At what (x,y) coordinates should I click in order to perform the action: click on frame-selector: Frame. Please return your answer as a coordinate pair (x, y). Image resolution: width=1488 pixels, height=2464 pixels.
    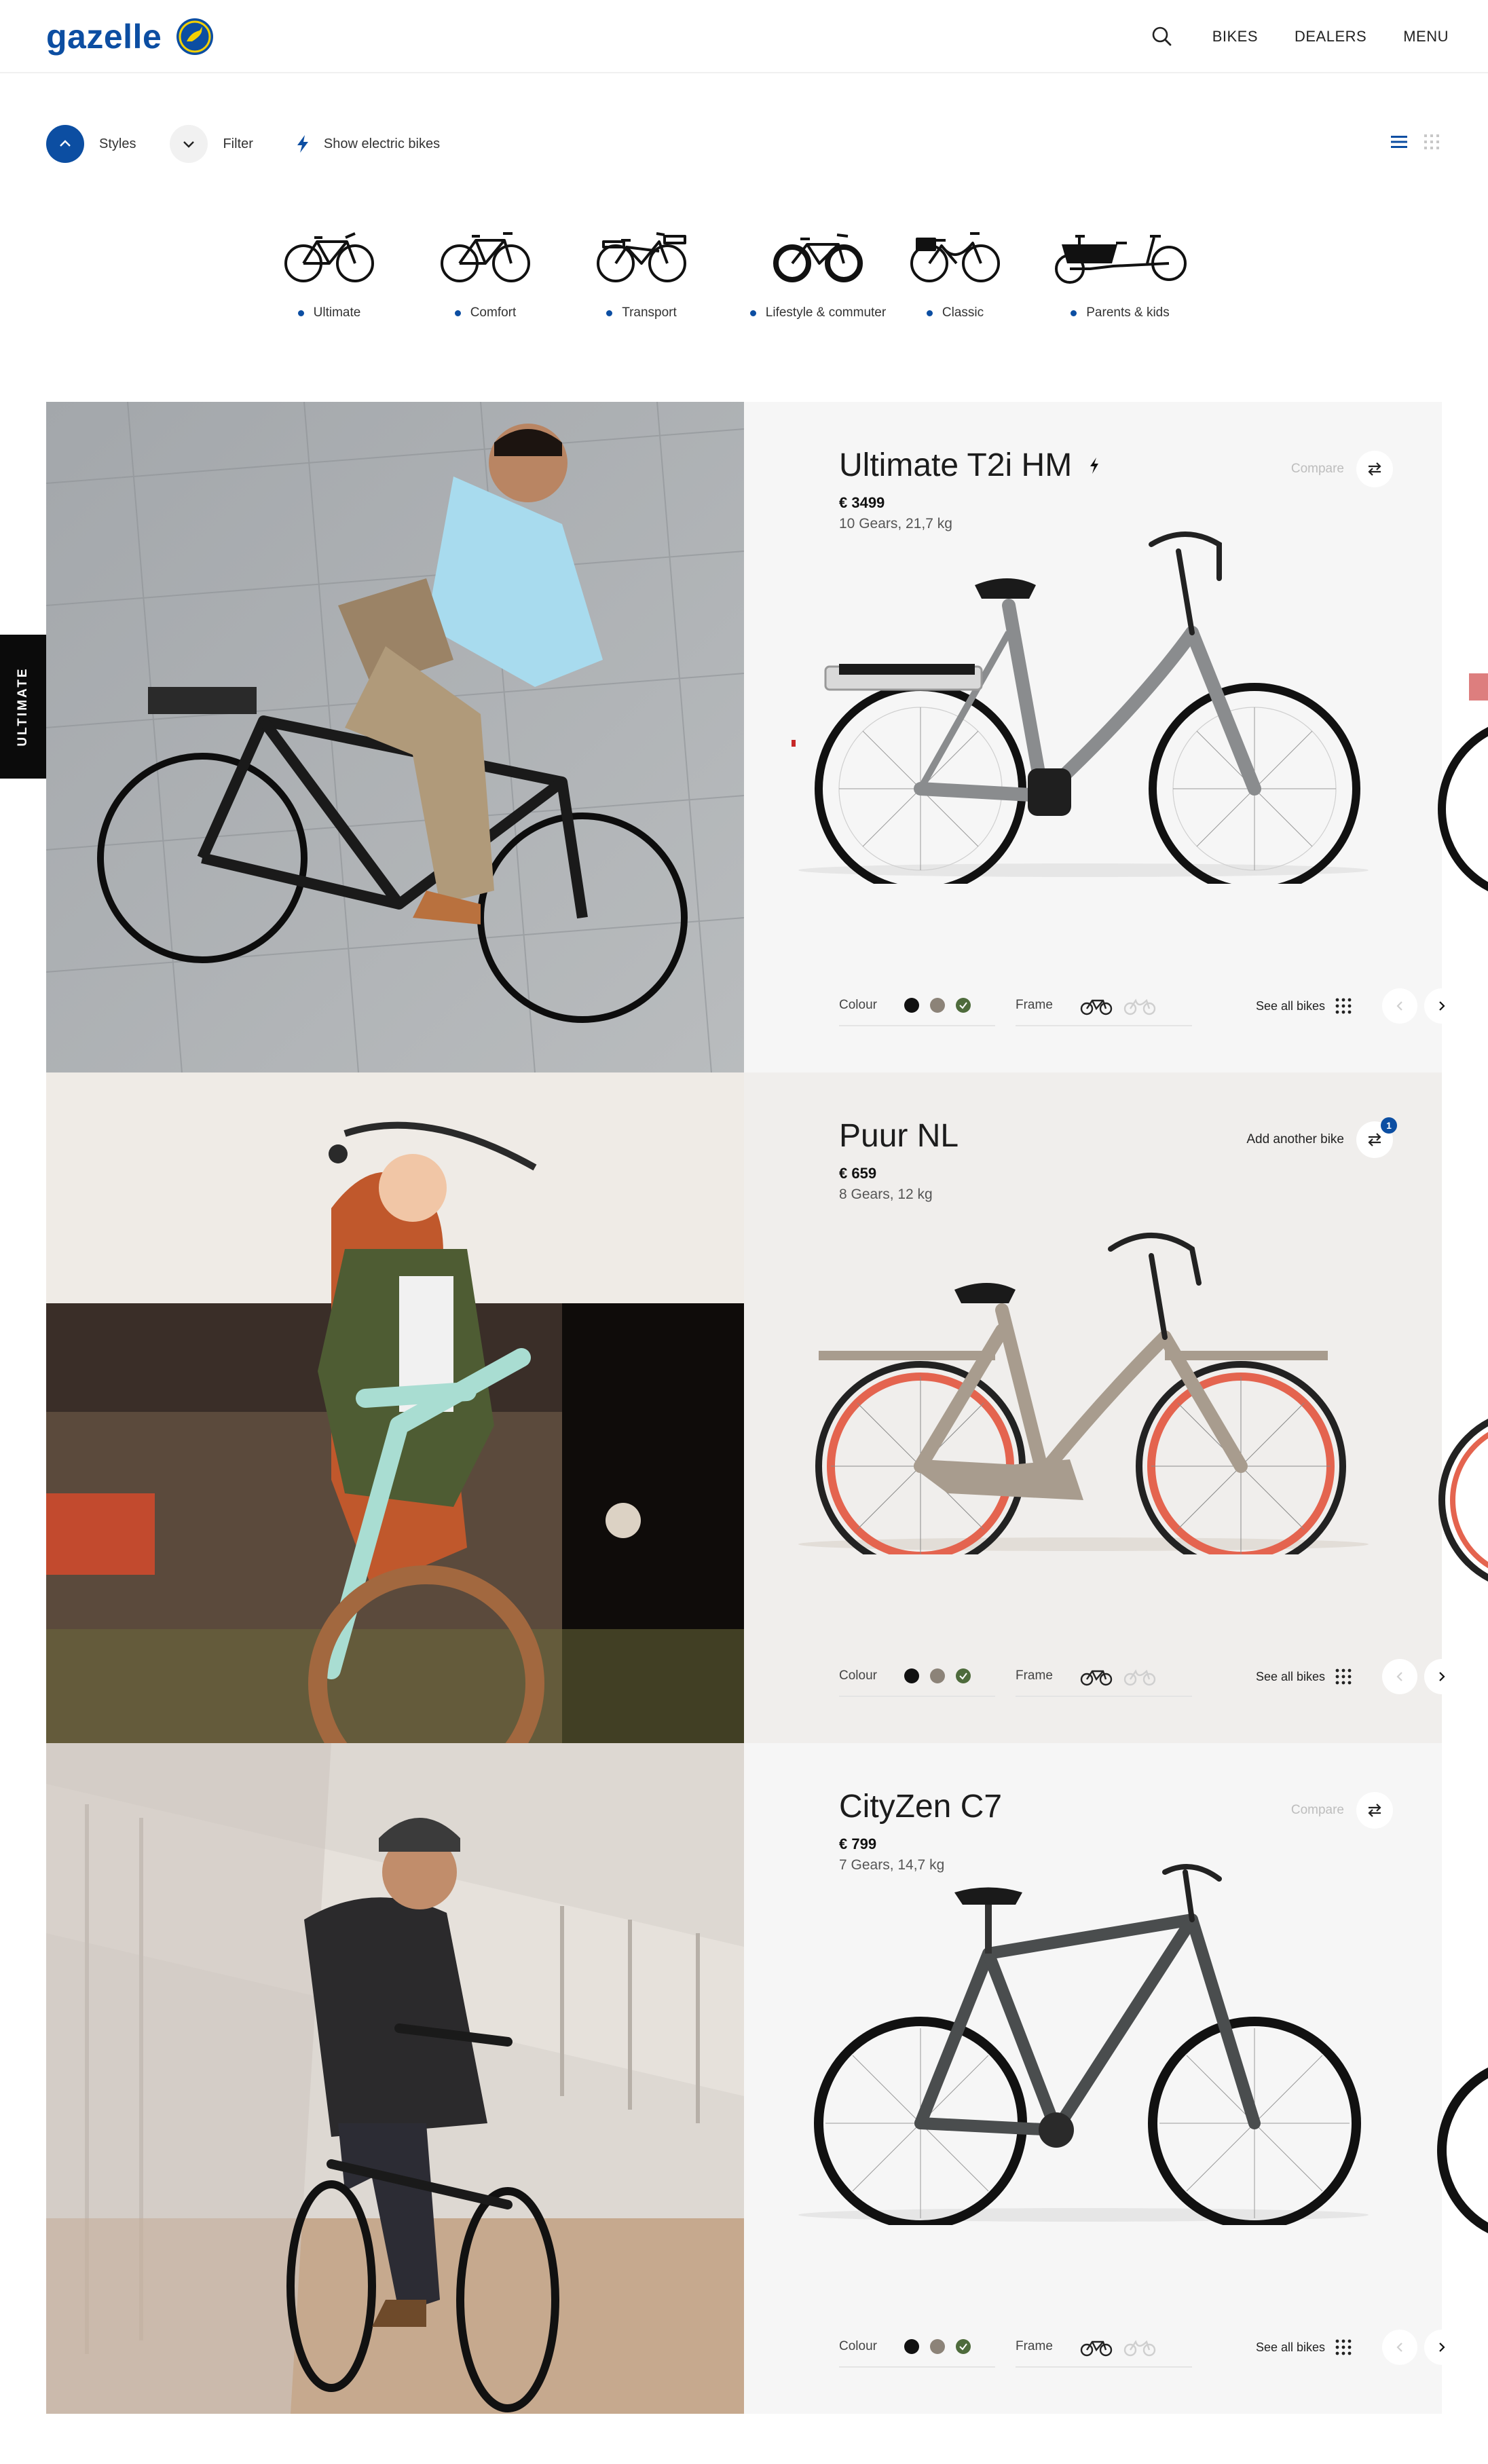
    Looking at the image, I should click on (1104, 1676).